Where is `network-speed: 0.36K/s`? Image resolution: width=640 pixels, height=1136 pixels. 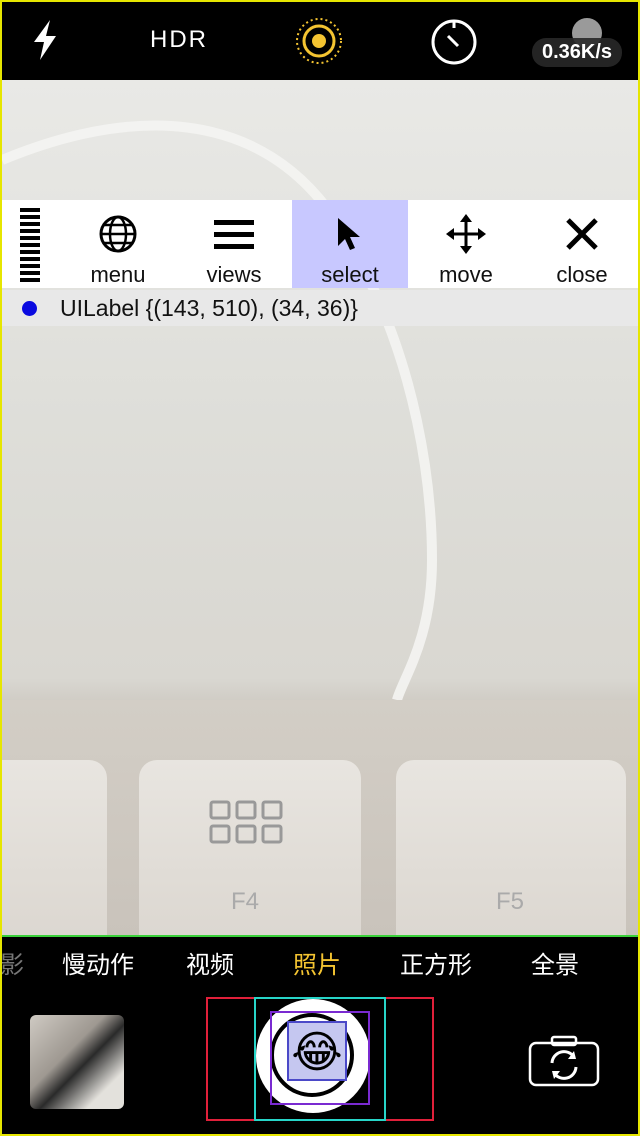 network-speed: 0.36K/s is located at coordinates (577, 52).